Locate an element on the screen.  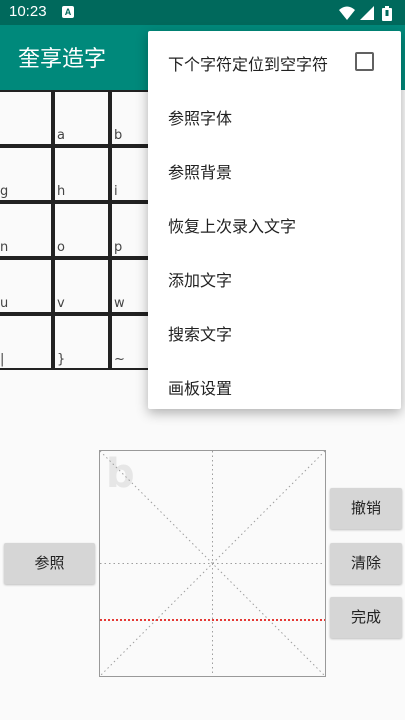
menu-item-add-text: 添加文字 is located at coordinates (274, 278).